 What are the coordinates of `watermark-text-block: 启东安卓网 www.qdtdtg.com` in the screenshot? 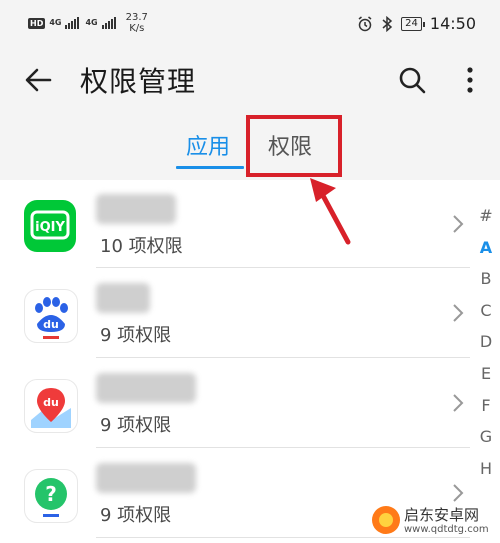 It's located at (446, 520).